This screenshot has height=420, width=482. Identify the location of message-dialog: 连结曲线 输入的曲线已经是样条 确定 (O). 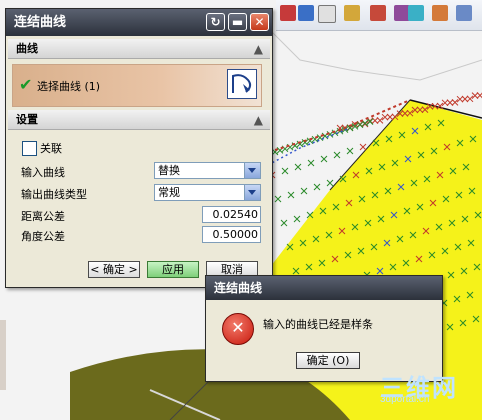
(324, 328).